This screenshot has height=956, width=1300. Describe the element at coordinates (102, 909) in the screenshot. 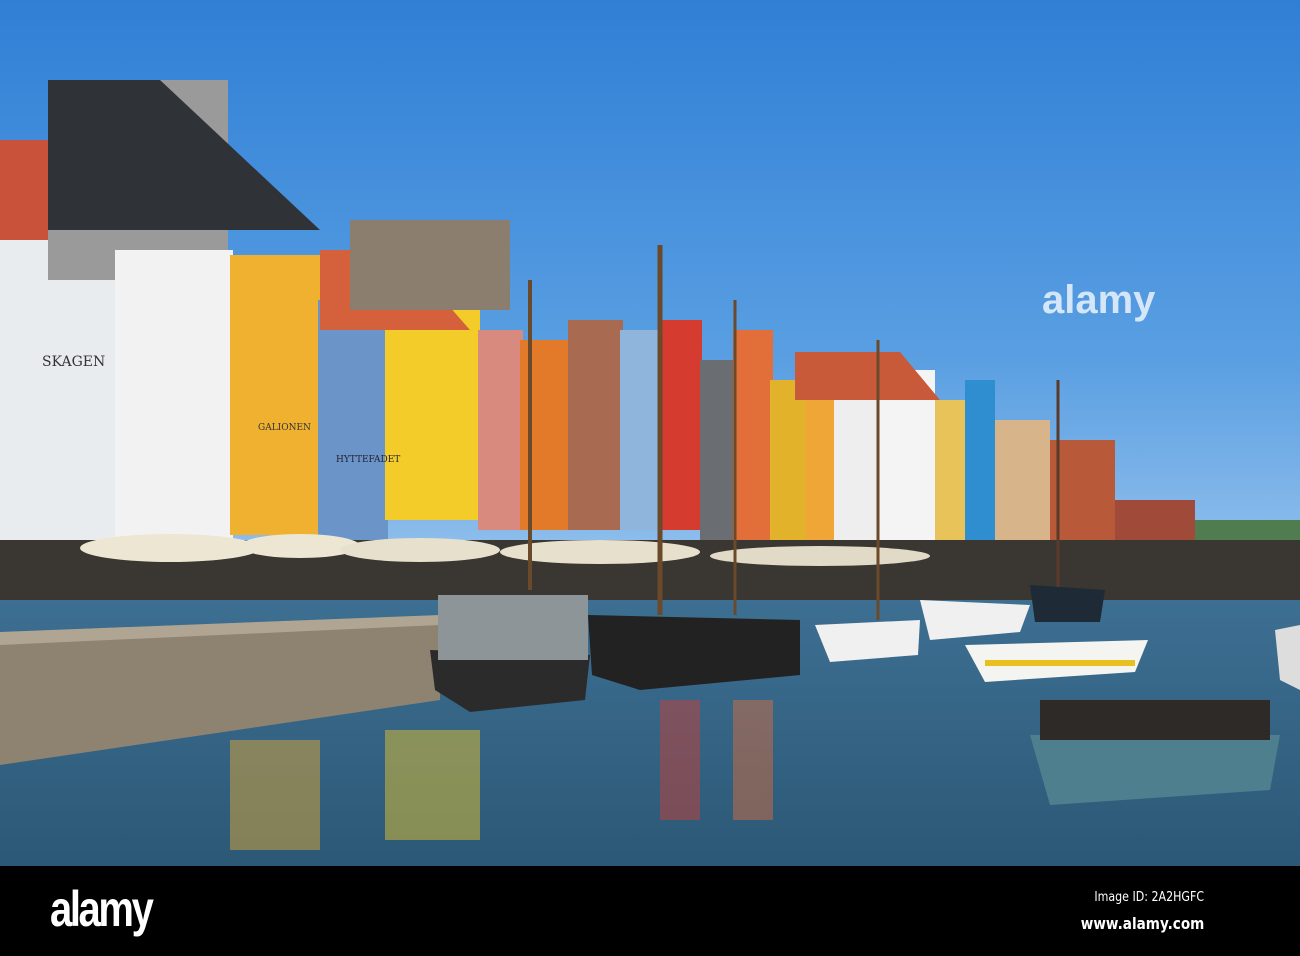

I see `alamy-logo: alamy` at that location.